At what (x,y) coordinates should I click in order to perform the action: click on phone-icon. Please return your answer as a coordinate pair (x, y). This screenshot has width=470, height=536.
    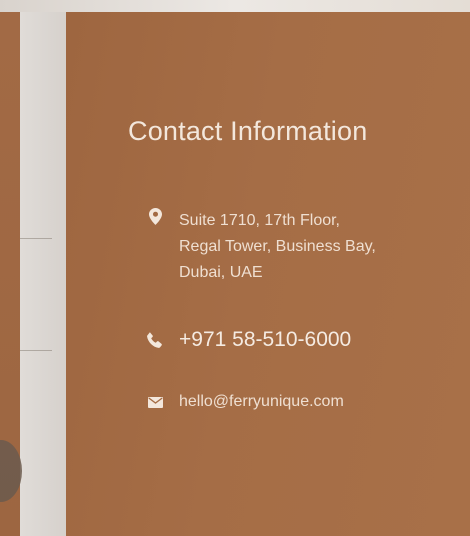
    Looking at the image, I should click on (155, 340).